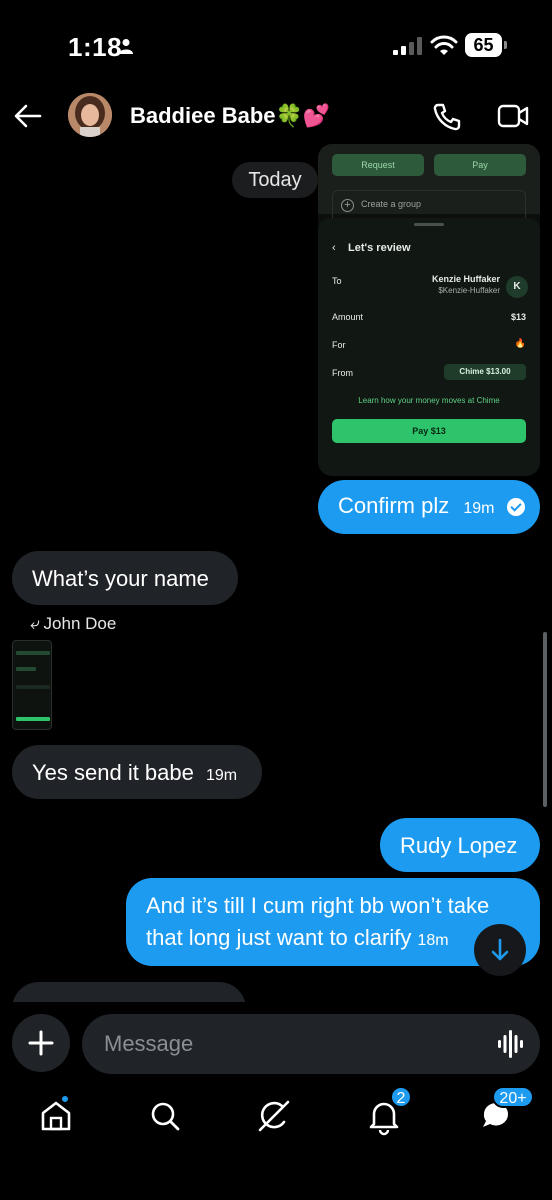  Describe the element at coordinates (388, 1111) in the screenshot. I see `tab-notifications: 2` at that location.